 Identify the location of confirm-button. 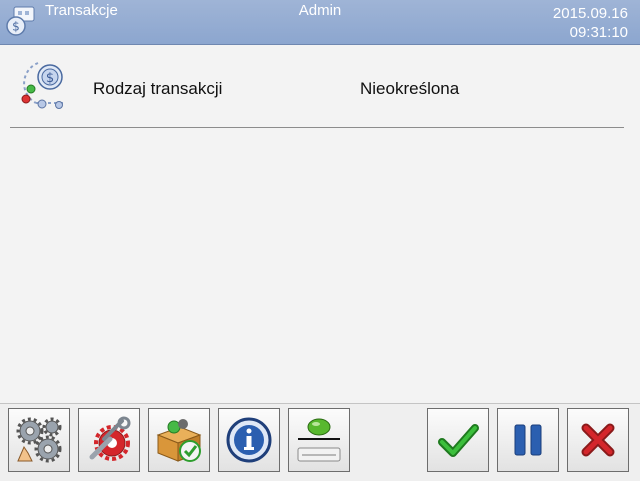
(458, 440).